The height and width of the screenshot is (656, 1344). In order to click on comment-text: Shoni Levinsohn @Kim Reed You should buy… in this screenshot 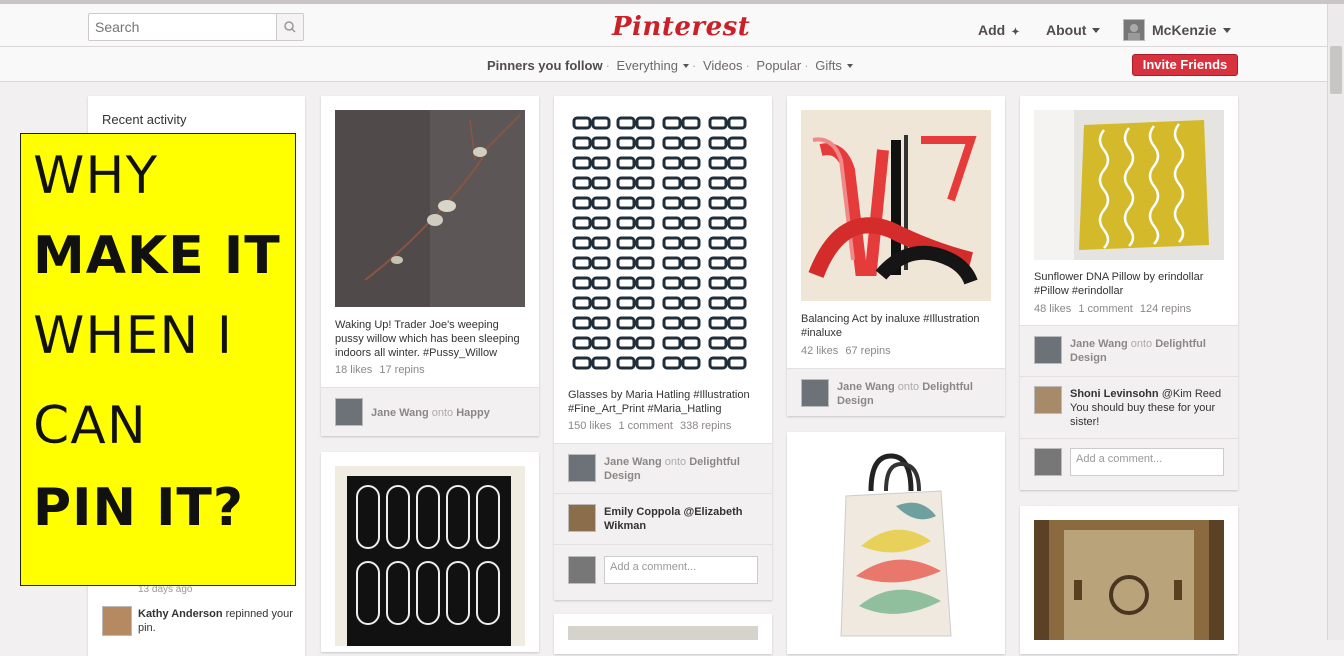, I will do `click(1147, 408)`.